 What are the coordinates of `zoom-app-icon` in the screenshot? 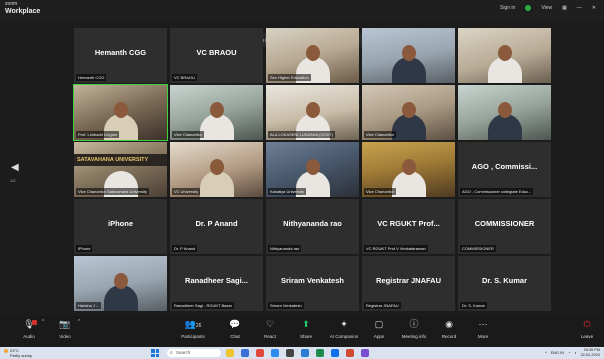 It's located at (335, 353).